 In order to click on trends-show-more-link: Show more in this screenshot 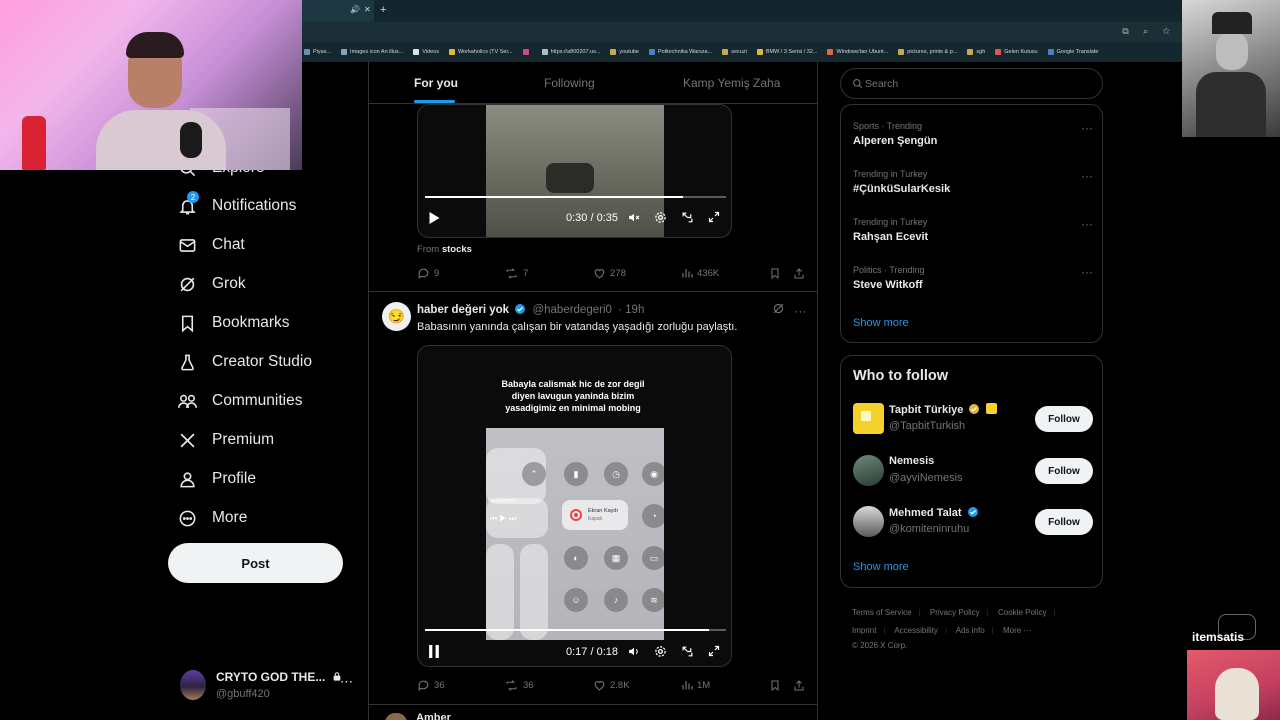, I will do `click(881, 323)`.